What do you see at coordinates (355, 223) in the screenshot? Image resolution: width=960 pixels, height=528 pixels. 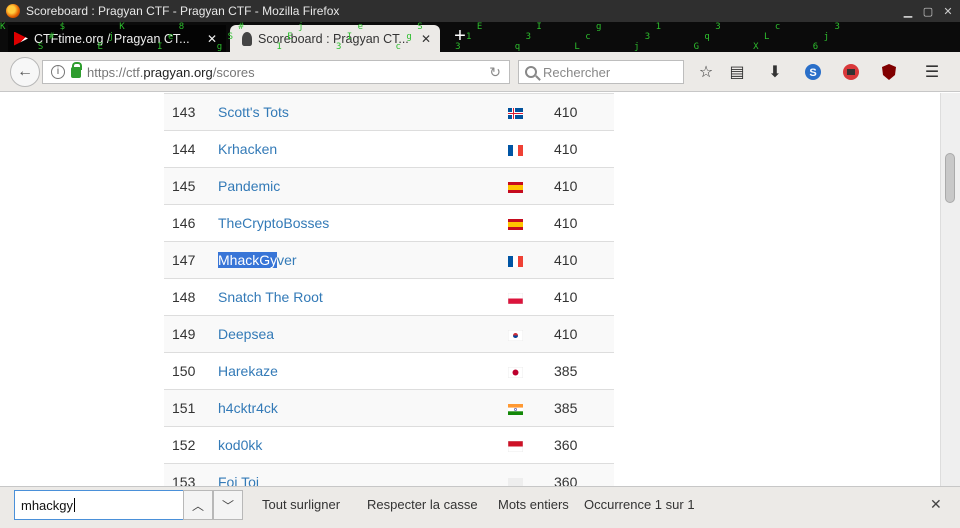 I see `team-link: TheCryptoBosses` at bounding box center [355, 223].